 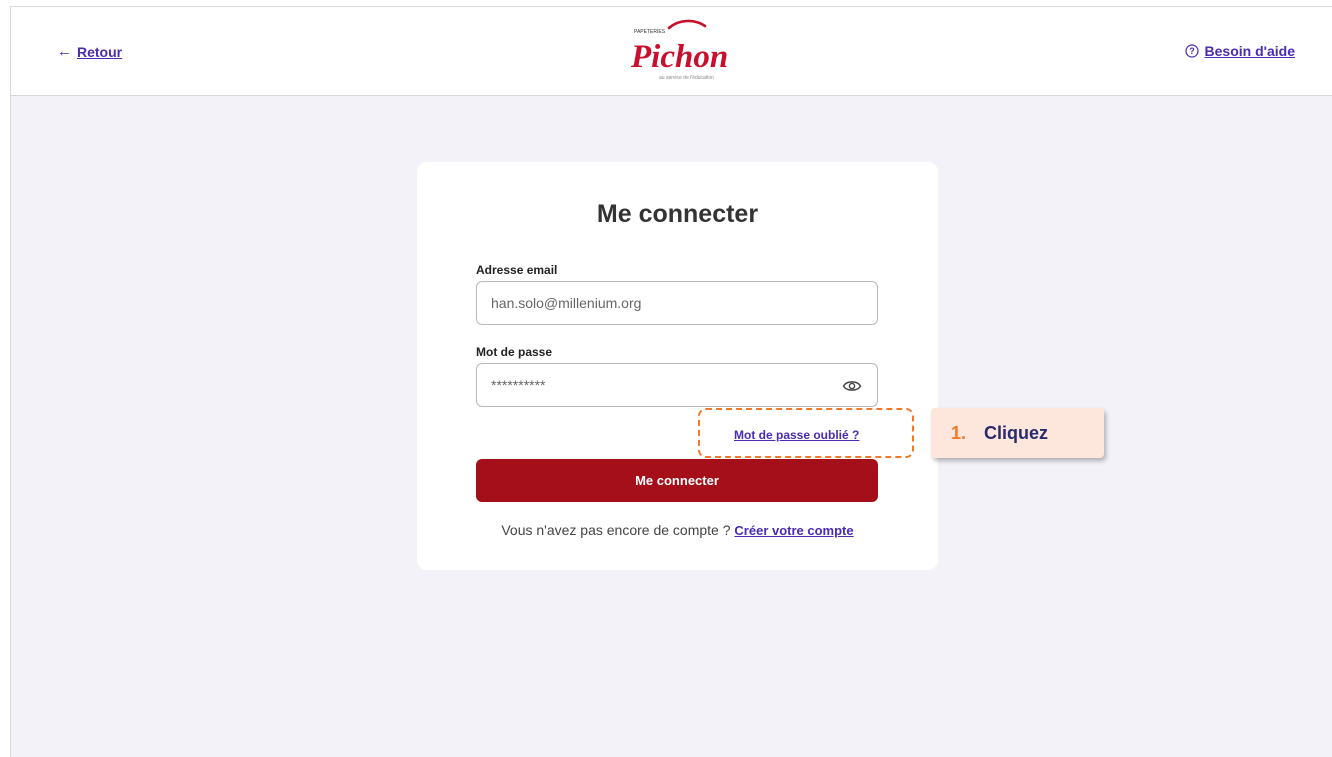 I want to click on help-link: ? Besoin d'aide, so click(x=1239, y=51).